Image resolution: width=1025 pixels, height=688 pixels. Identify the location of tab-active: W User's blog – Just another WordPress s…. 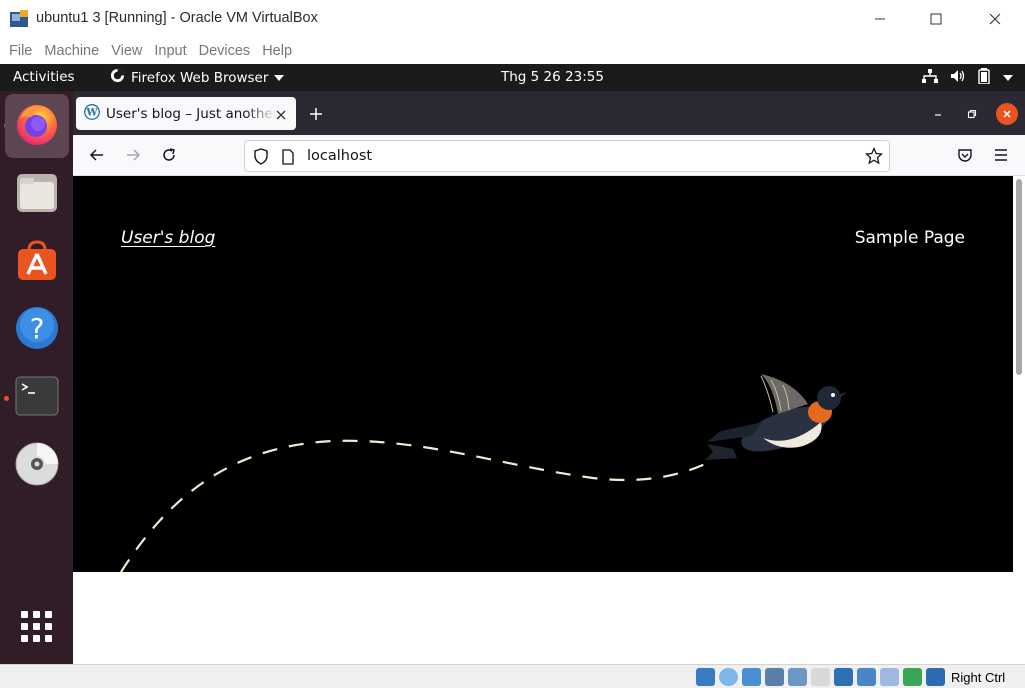
(186, 113).